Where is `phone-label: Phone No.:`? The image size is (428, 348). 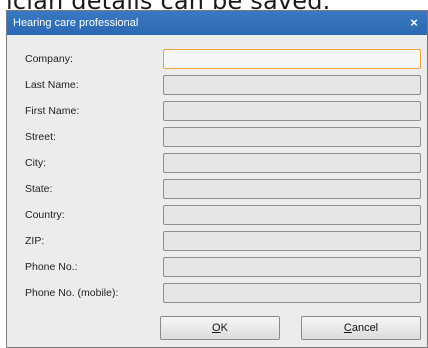 phone-label: Phone No.: is located at coordinates (51, 267).